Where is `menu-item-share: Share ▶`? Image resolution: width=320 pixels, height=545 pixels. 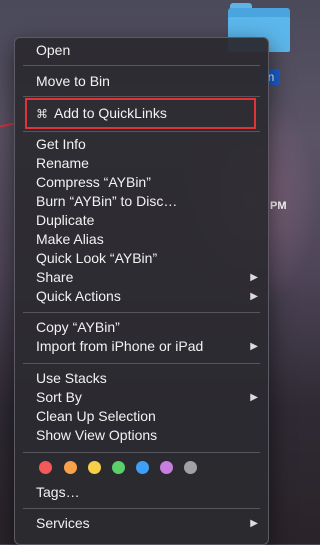 menu-item-share: Share ▶ is located at coordinates (147, 277).